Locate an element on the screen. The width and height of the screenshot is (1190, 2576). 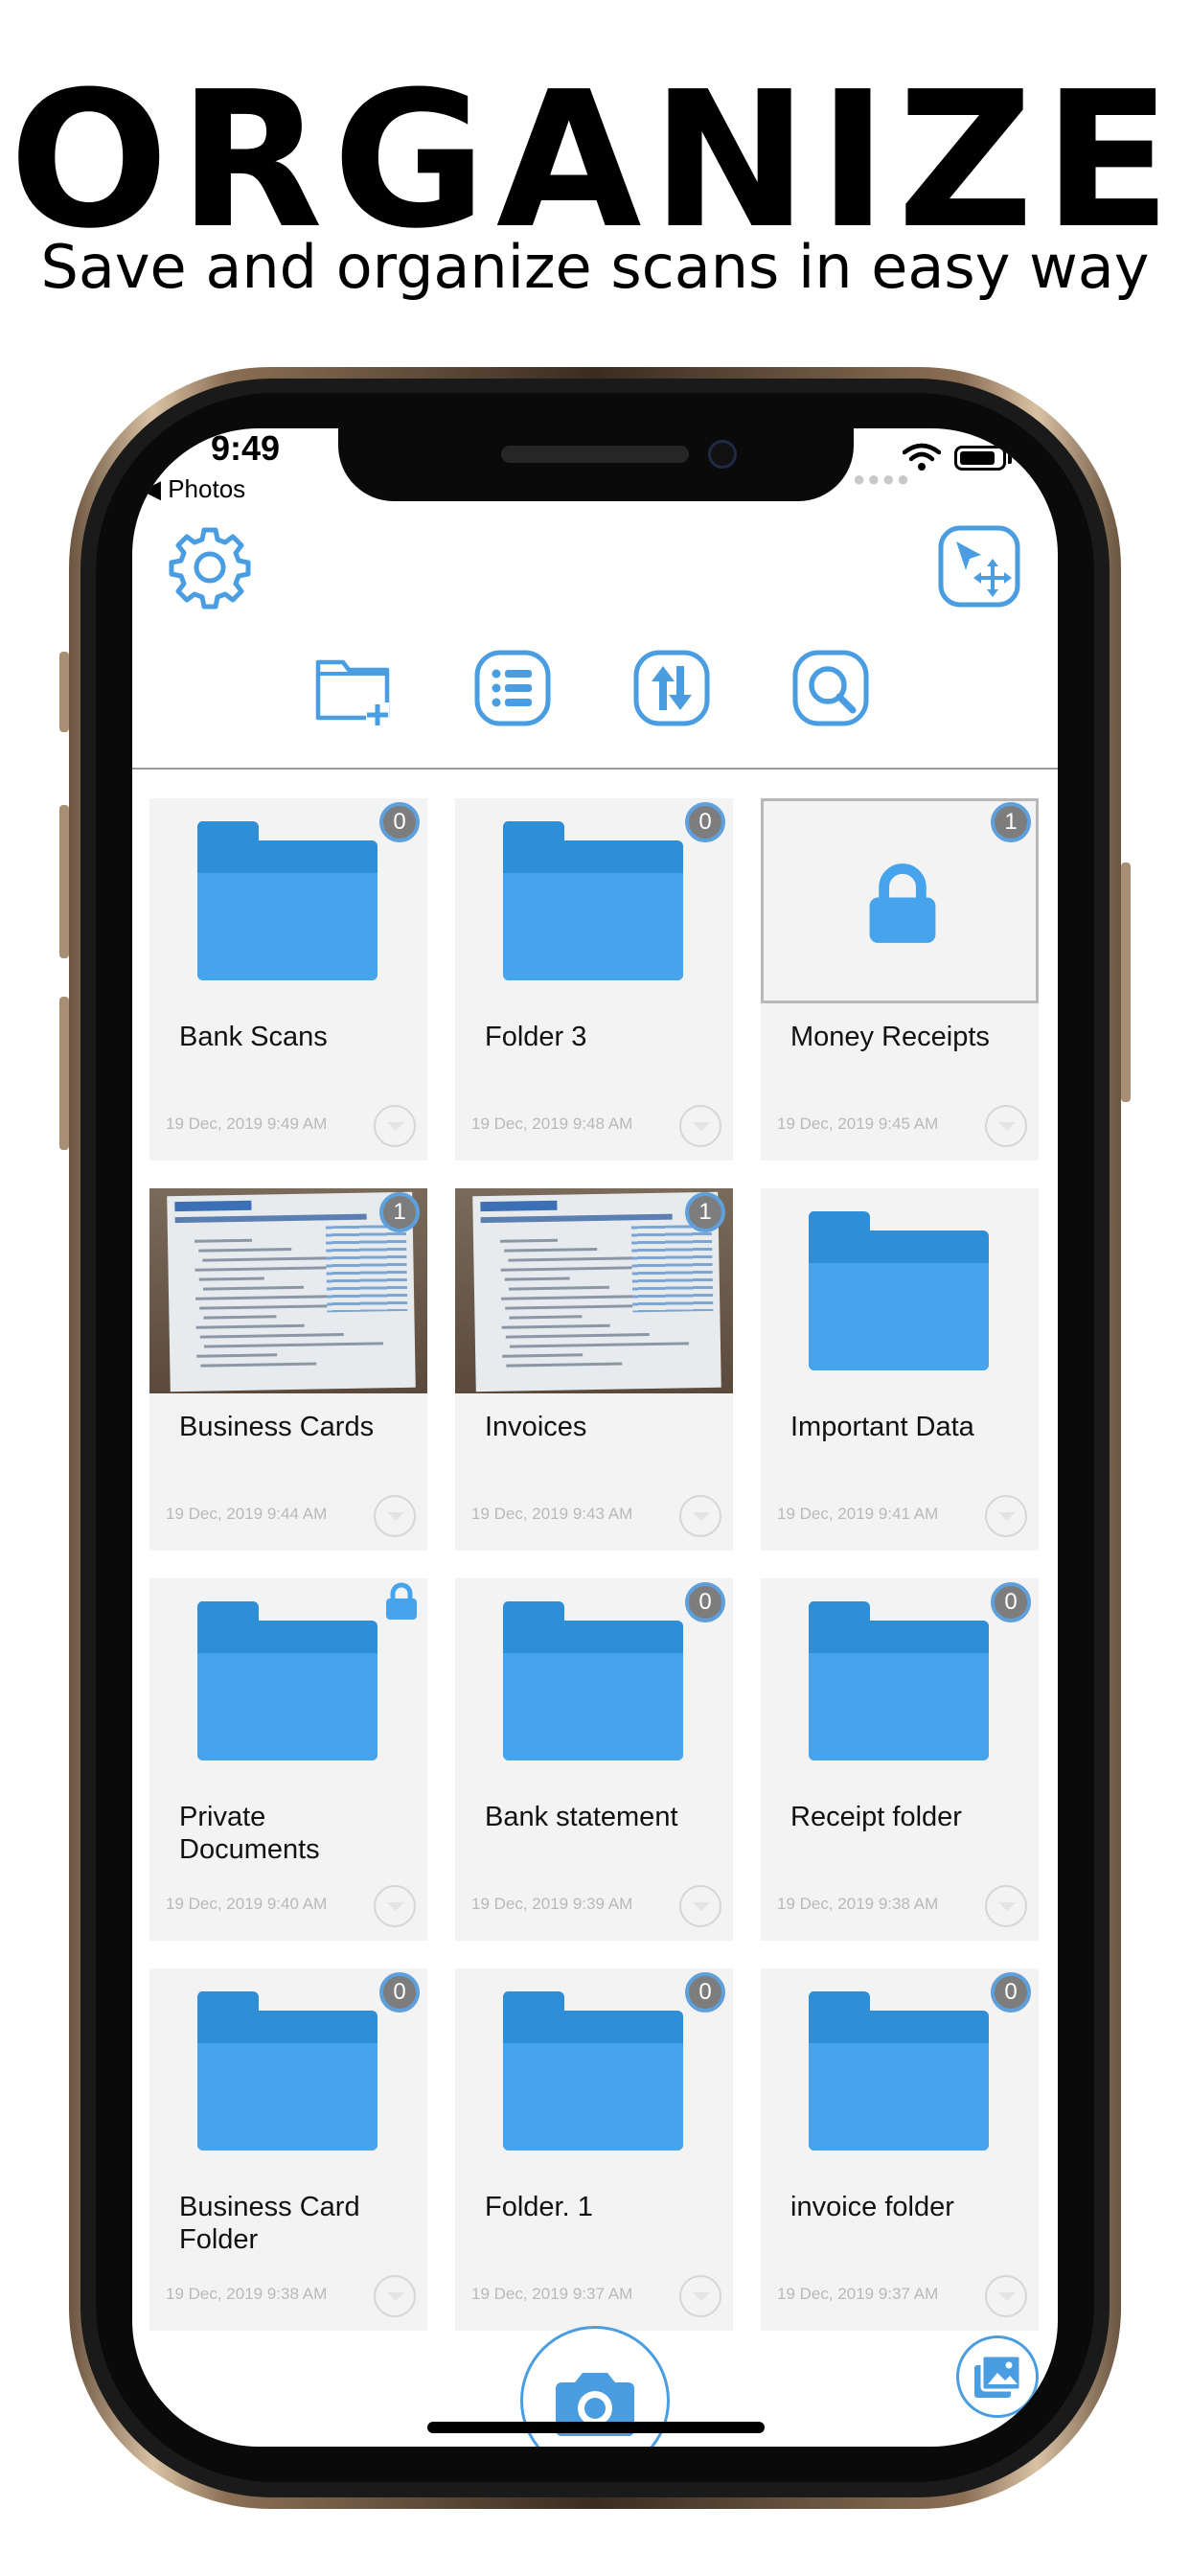
folder-name: Receipt folder is located at coordinates (876, 1817).